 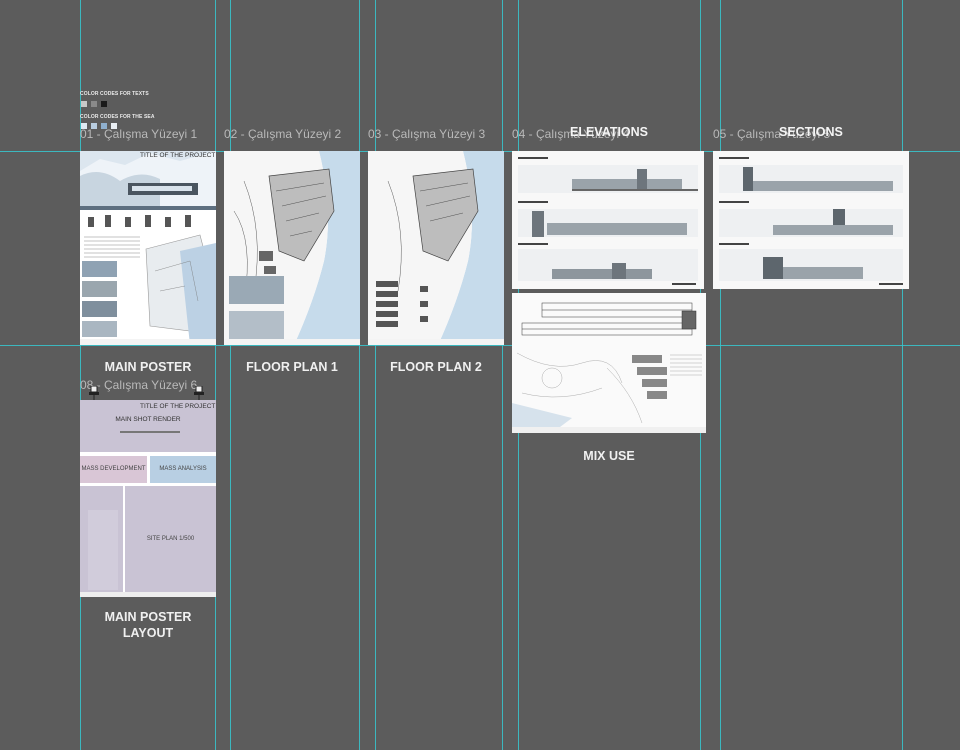 What do you see at coordinates (150, 432) in the screenshot?
I see `layout-subtitle-line` at bounding box center [150, 432].